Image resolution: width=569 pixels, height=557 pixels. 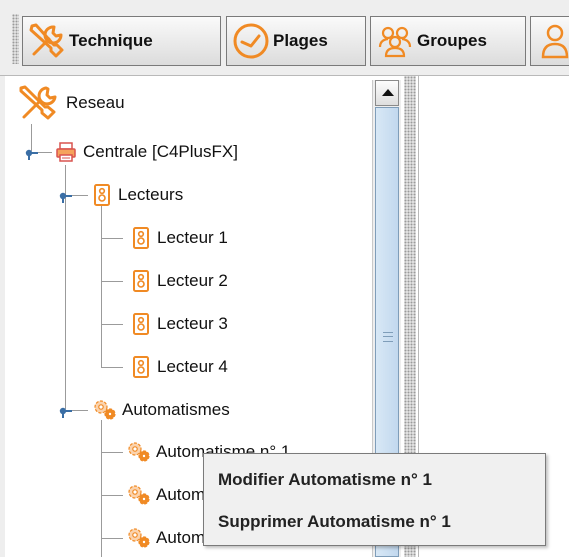 I want to click on technique-button: Technique, so click(x=121, y=41).